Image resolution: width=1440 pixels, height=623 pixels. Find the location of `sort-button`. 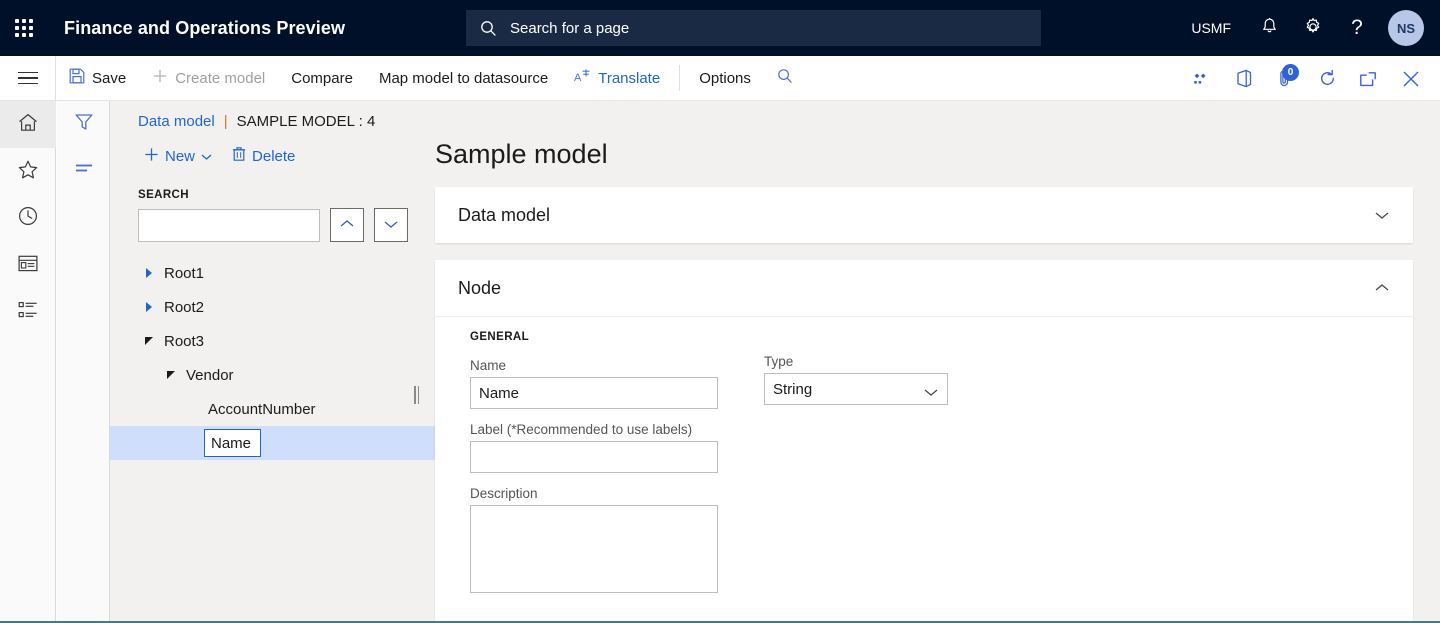

sort-button is located at coordinates (83, 170).